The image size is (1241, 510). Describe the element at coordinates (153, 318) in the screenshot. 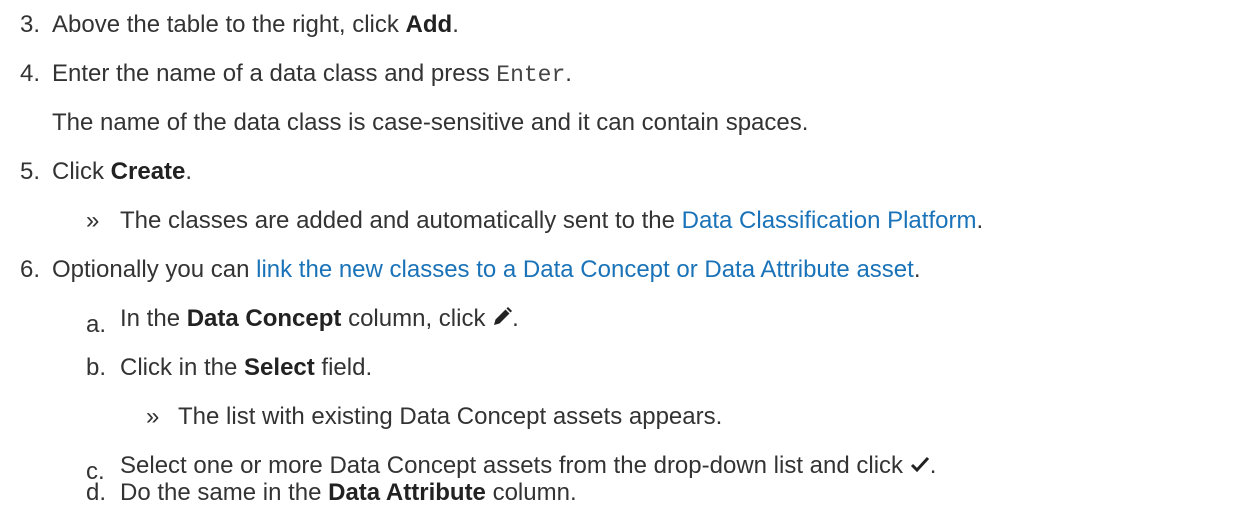

I see `step-text: In the` at that location.